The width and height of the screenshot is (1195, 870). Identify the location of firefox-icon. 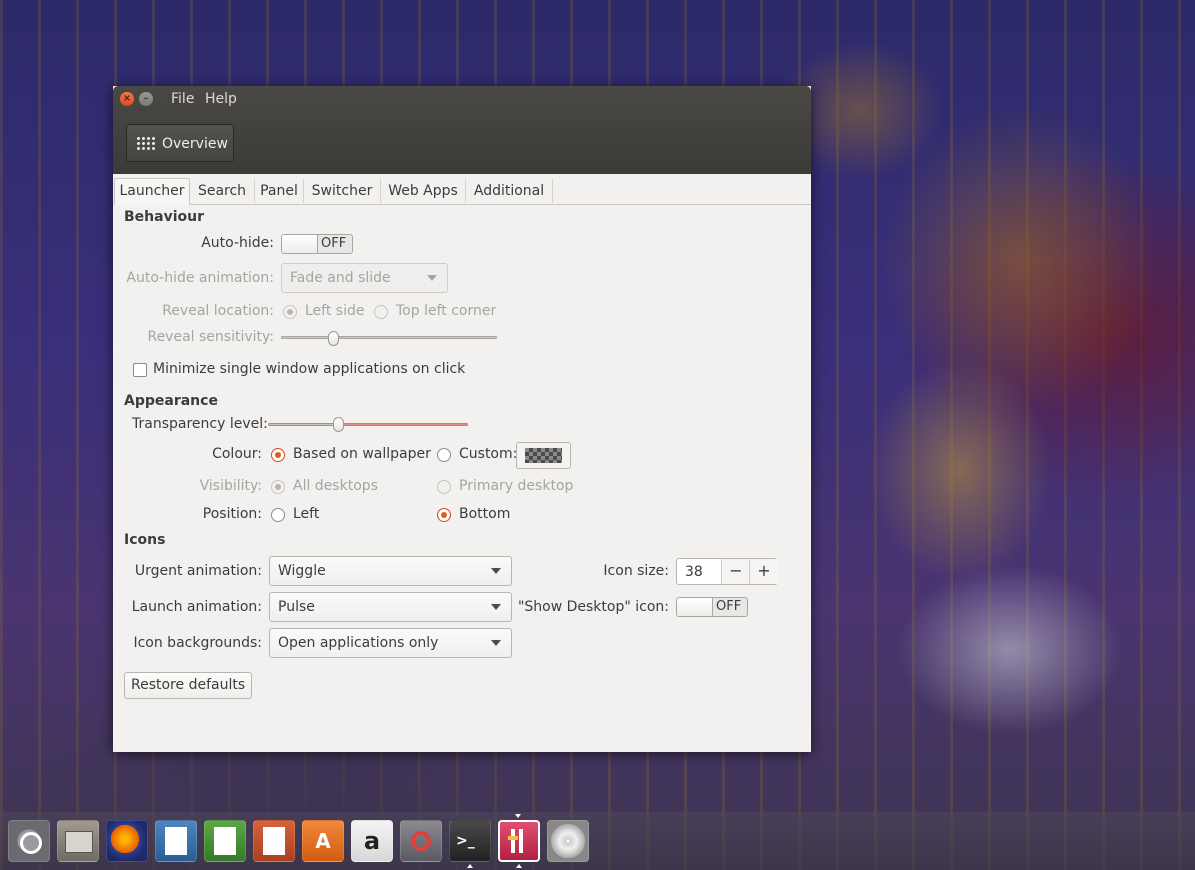
(127, 841).